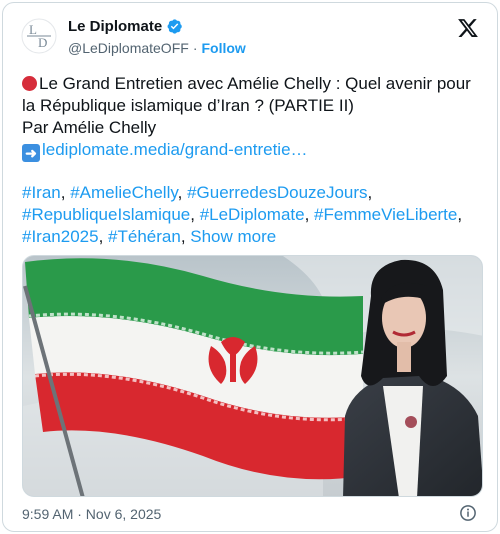 The height and width of the screenshot is (534, 500). Describe the element at coordinates (223, 48) in the screenshot. I see `follow-button: Follow` at that location.